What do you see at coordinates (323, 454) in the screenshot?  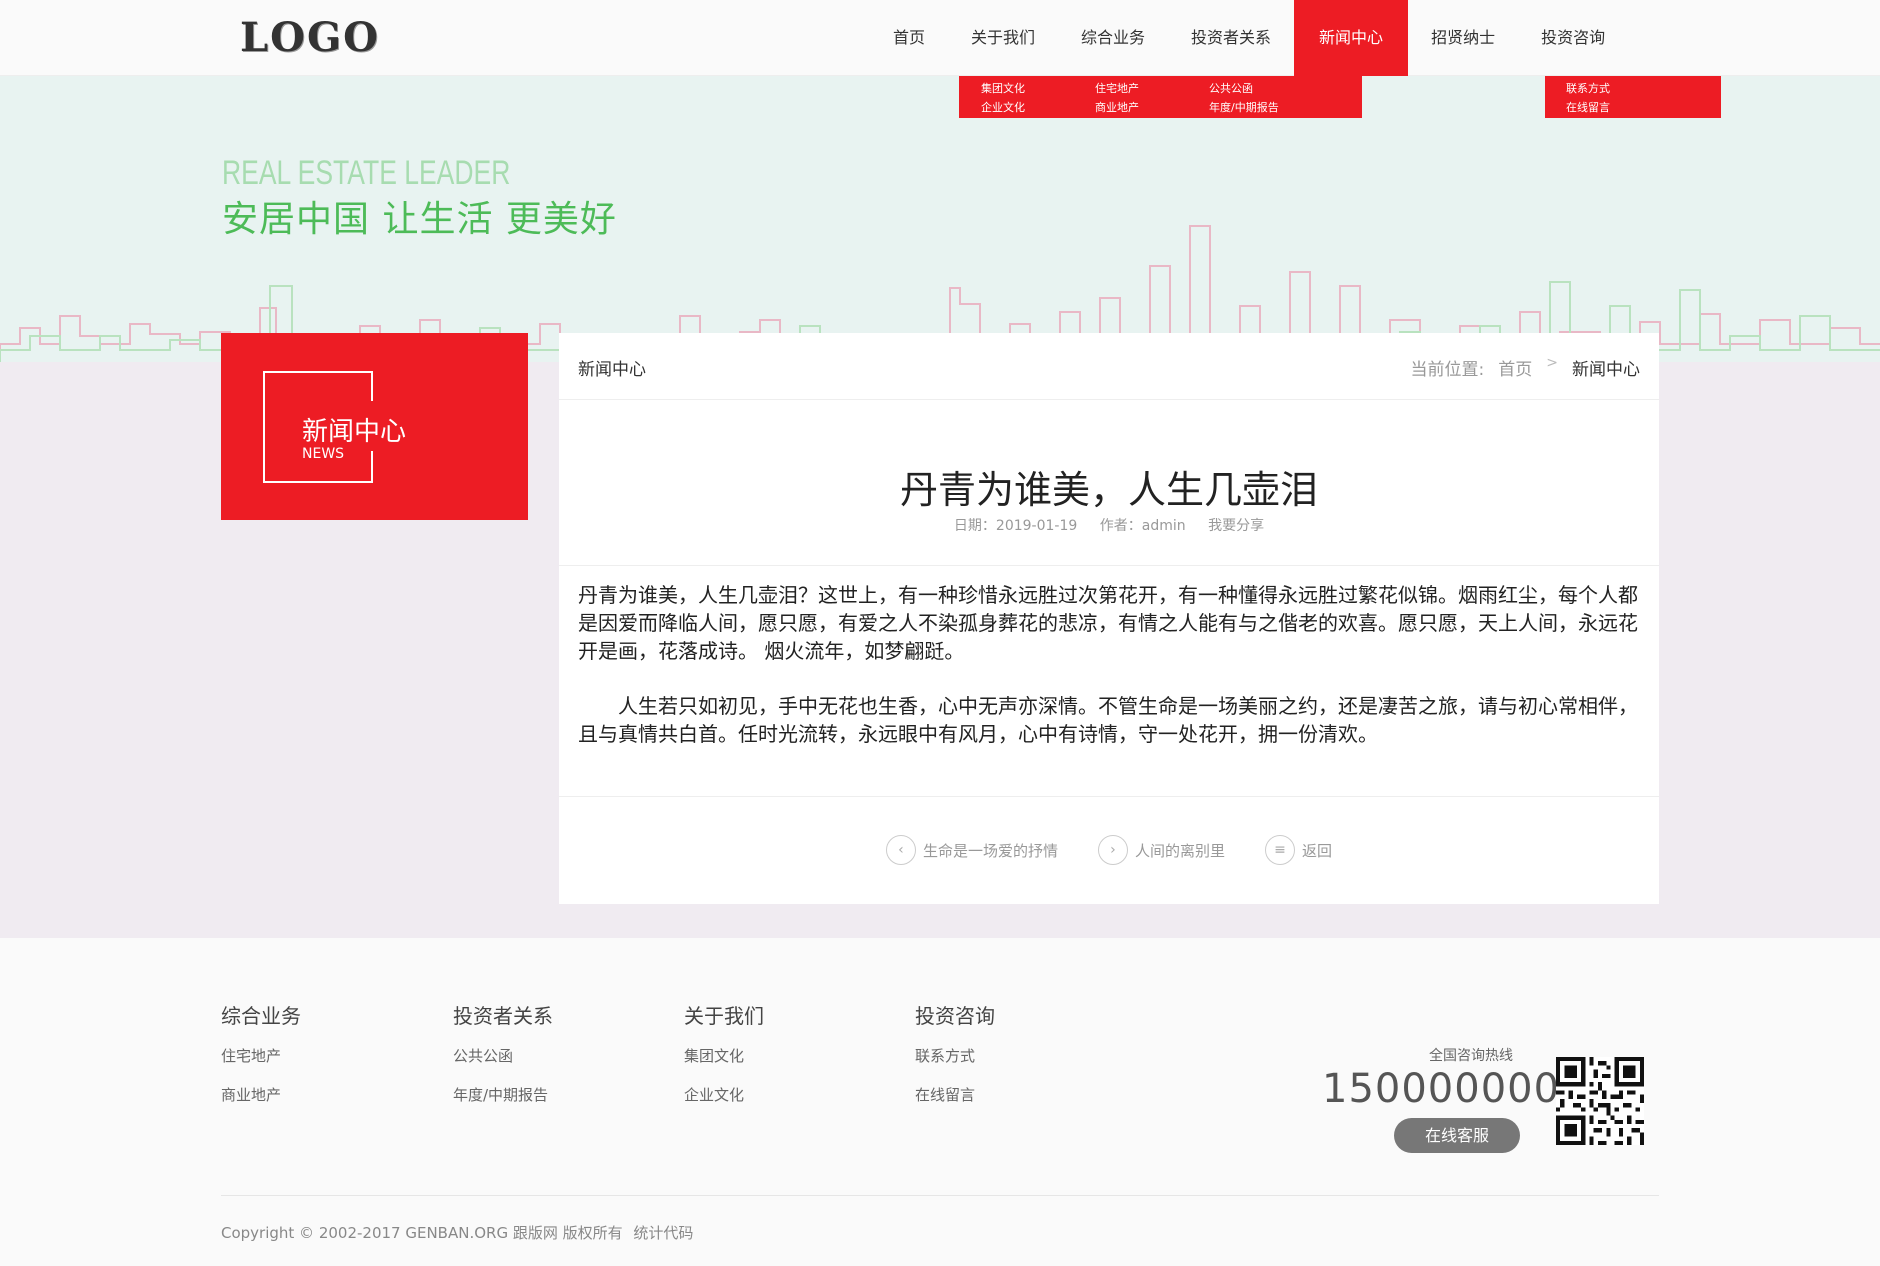 I see `section-subtitle: NEWS` at bounding box center [323, 454].